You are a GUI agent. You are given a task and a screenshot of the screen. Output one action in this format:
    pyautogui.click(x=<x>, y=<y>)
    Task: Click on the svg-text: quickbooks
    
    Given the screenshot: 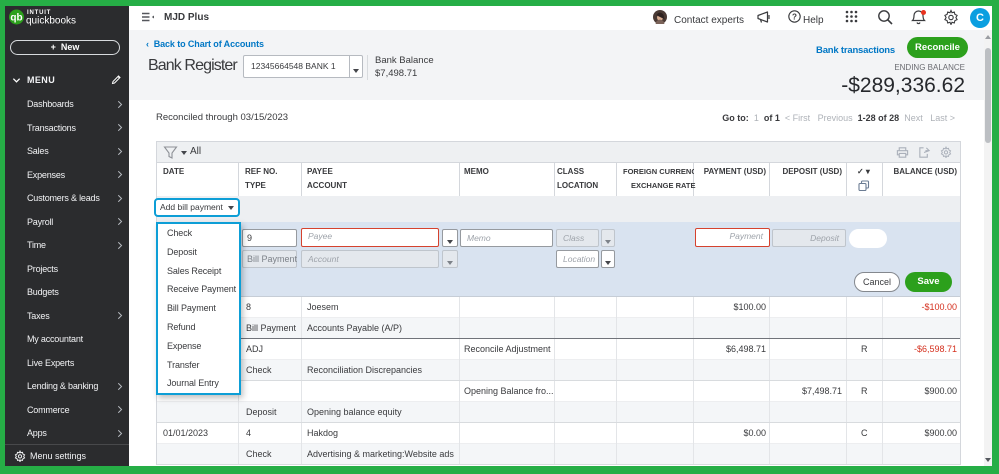 What is the action you would take?
    pyautogui.click(x=51, y=21)
    